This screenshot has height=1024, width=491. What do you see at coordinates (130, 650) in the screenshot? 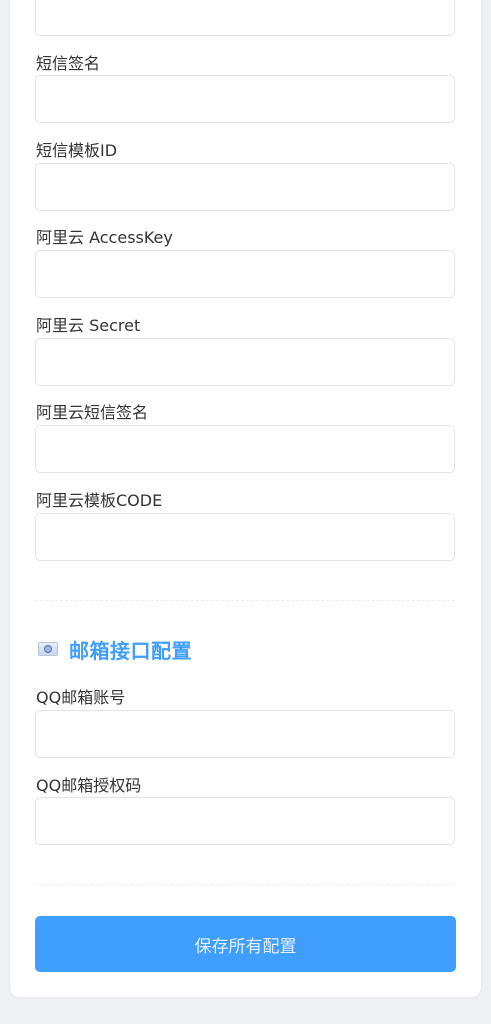
I see `email-section-title: 邮箱接口配置` at bounding box center [130, 650].